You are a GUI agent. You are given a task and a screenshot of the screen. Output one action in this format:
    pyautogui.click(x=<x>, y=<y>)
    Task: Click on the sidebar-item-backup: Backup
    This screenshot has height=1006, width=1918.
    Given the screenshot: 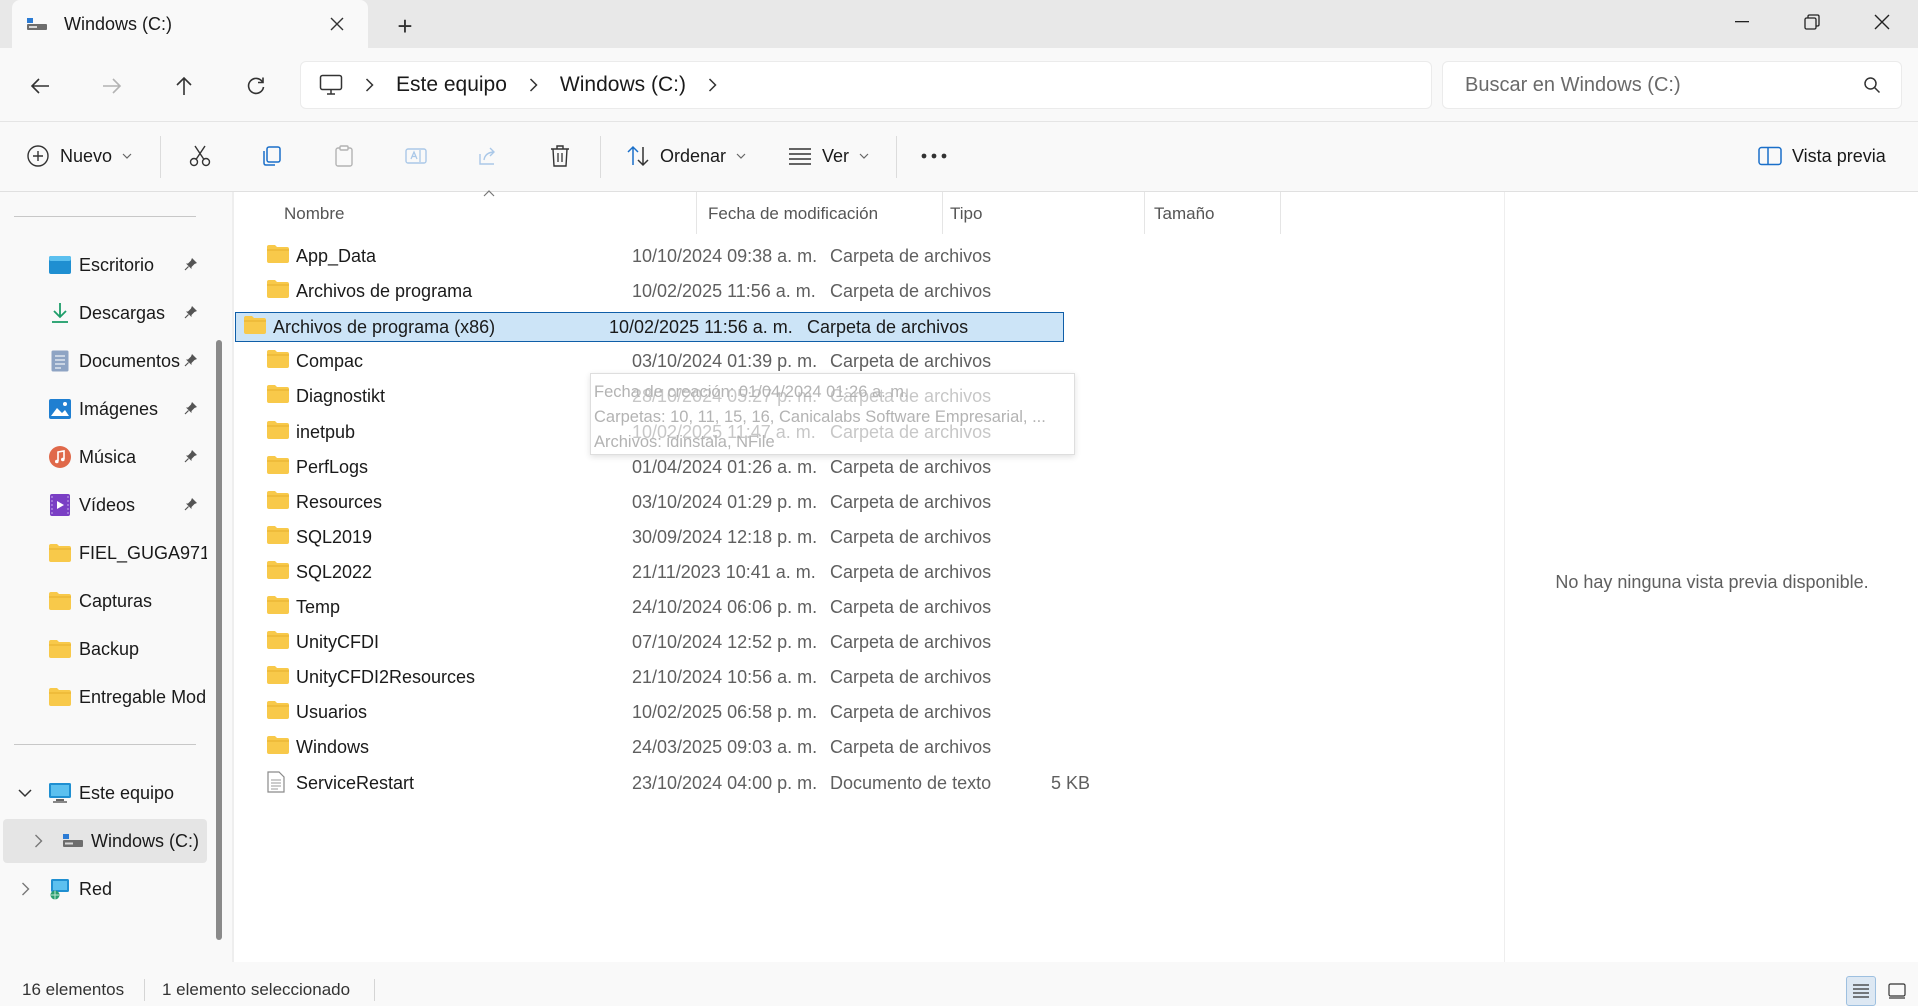 What is the action you would take?
    pyautogui.click(x=104, y=649)
    